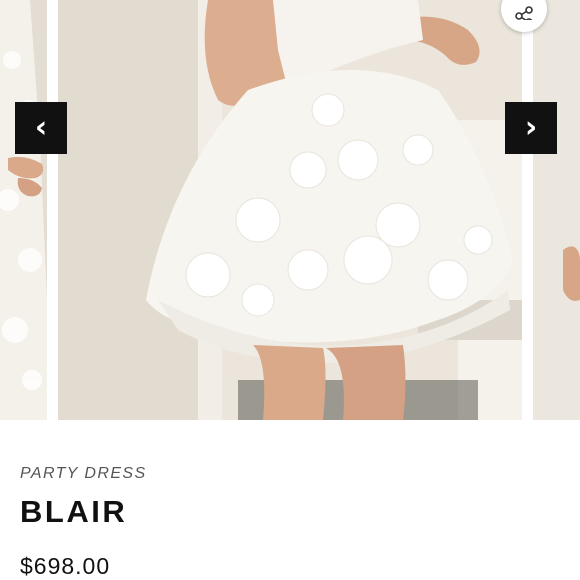  I want to click on product-category: PARTY DRESS, so click(83, 473).